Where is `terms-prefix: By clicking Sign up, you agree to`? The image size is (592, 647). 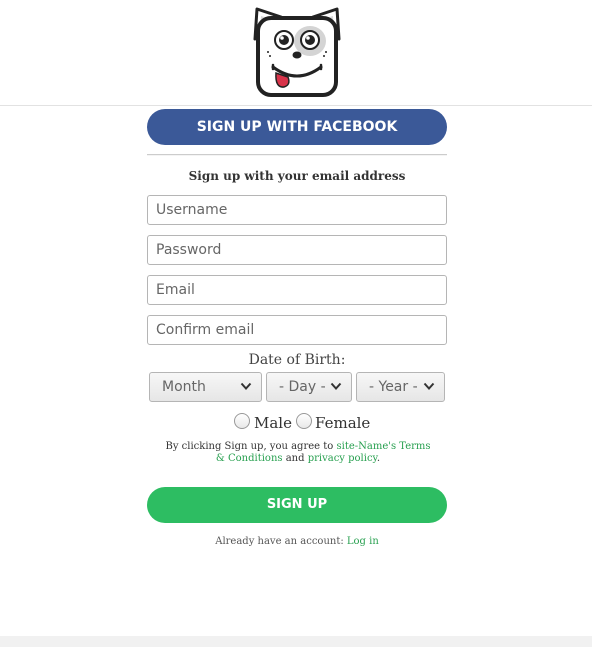
terms-prefix: By clicking Sign up, you agree to is located at coordinates (251, 446).